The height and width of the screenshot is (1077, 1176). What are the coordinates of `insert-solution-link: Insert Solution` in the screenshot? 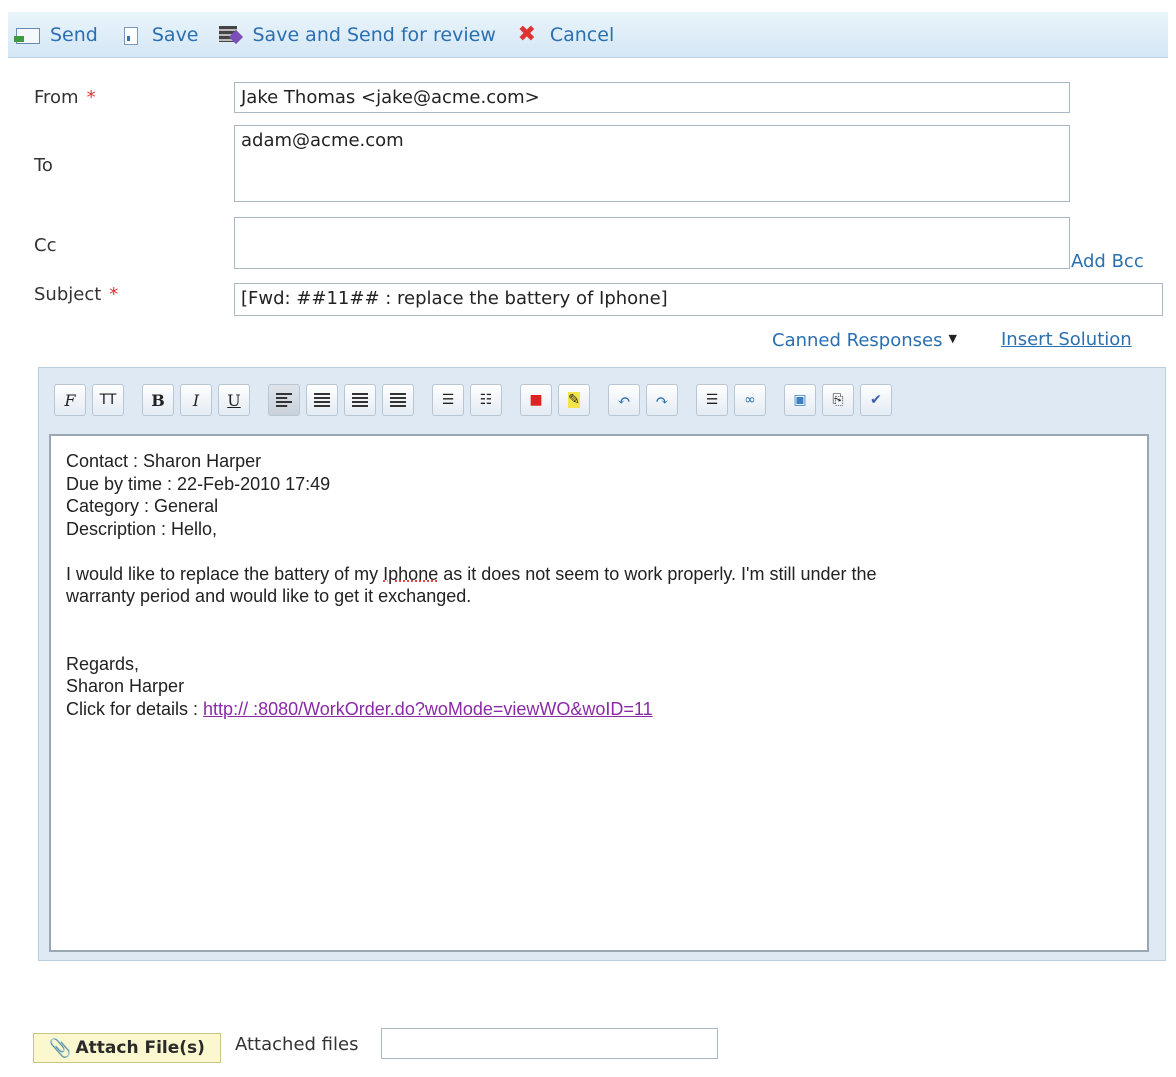 It's located at (1066, 339).